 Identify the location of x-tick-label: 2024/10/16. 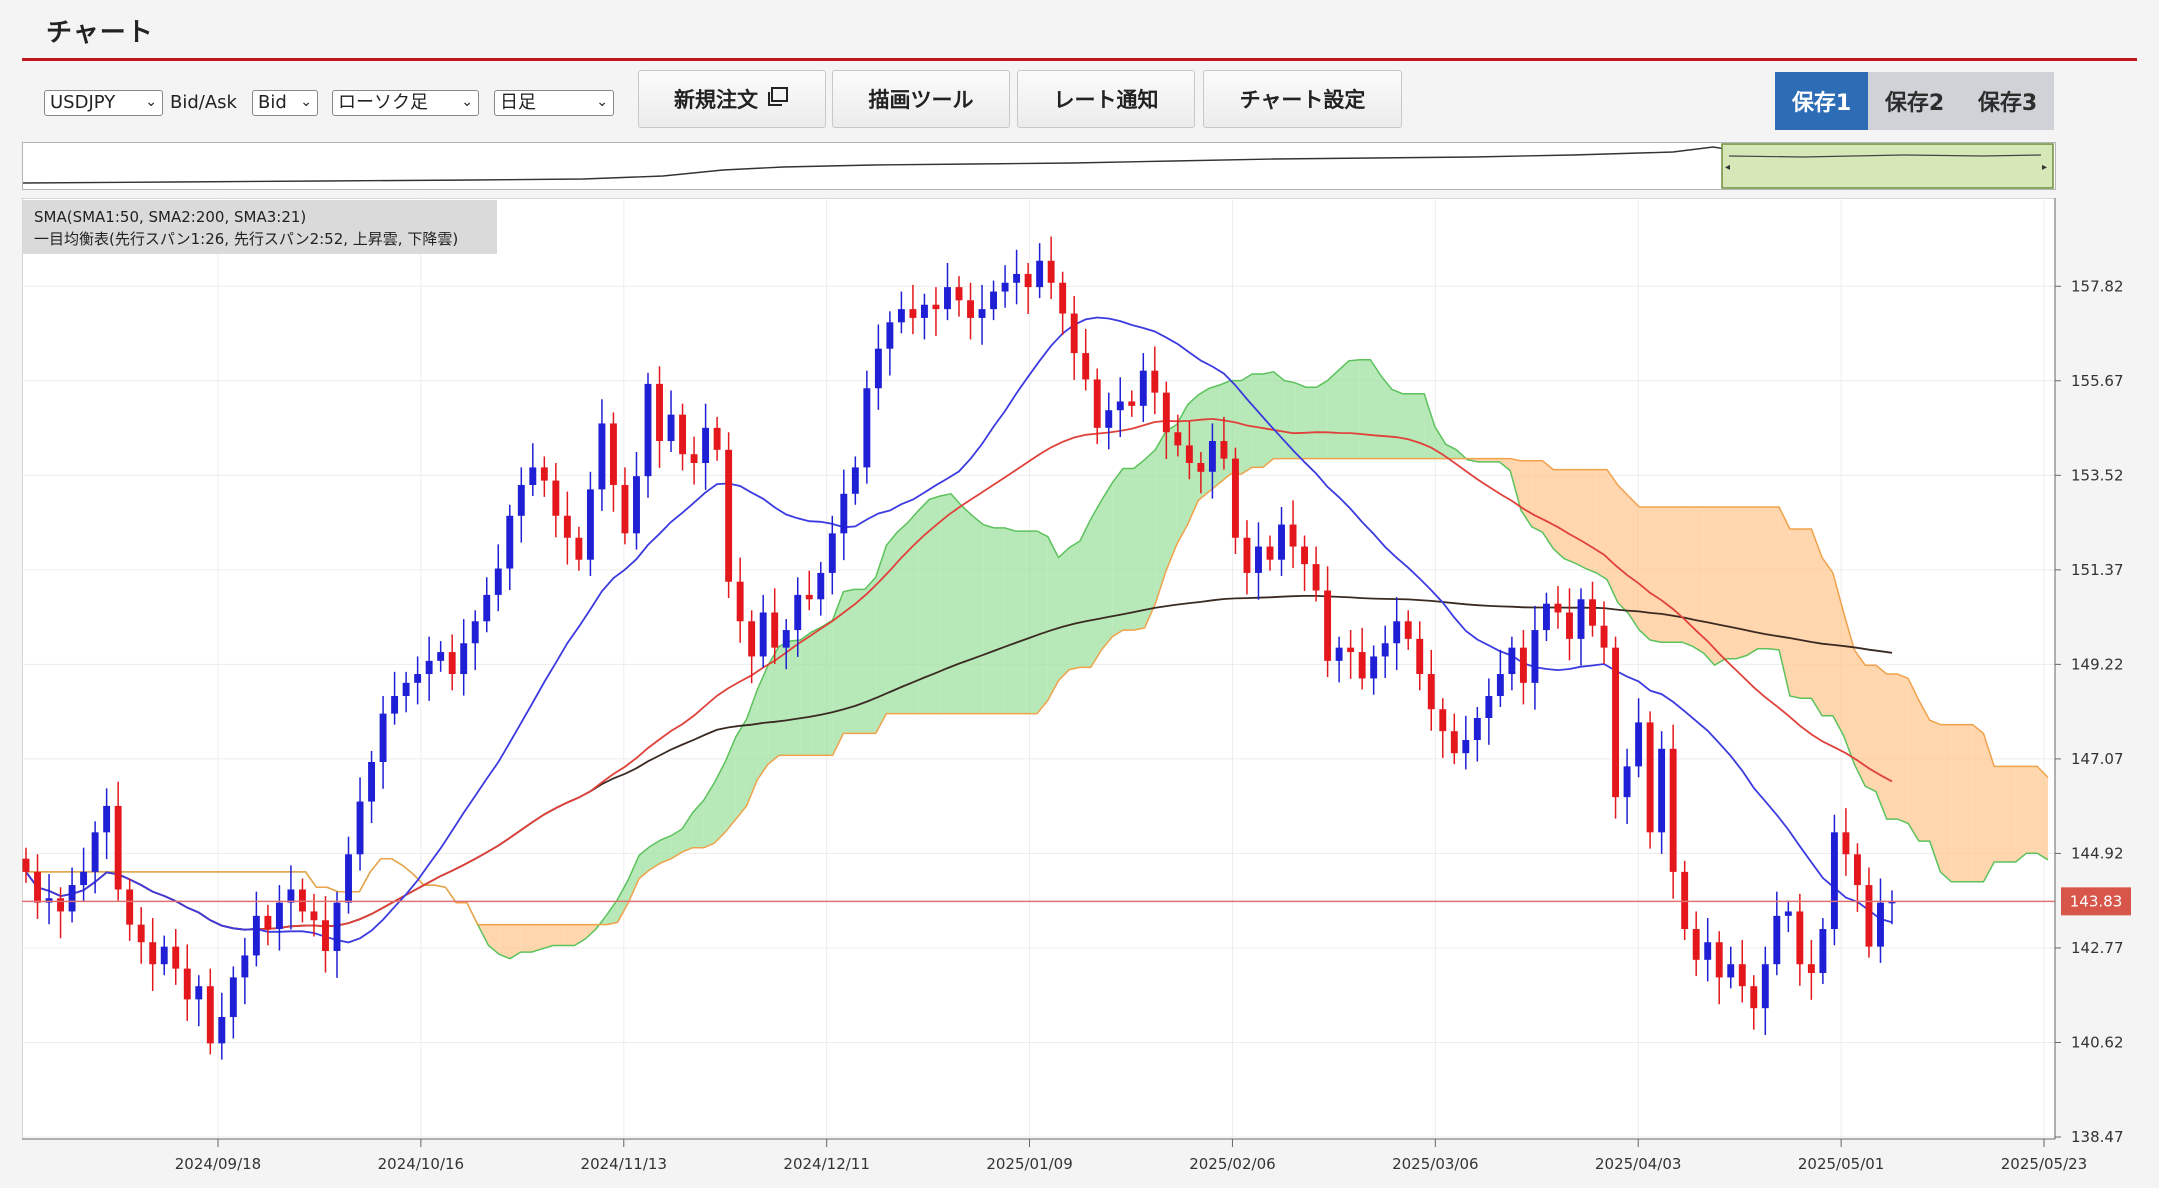
(421, 1164).